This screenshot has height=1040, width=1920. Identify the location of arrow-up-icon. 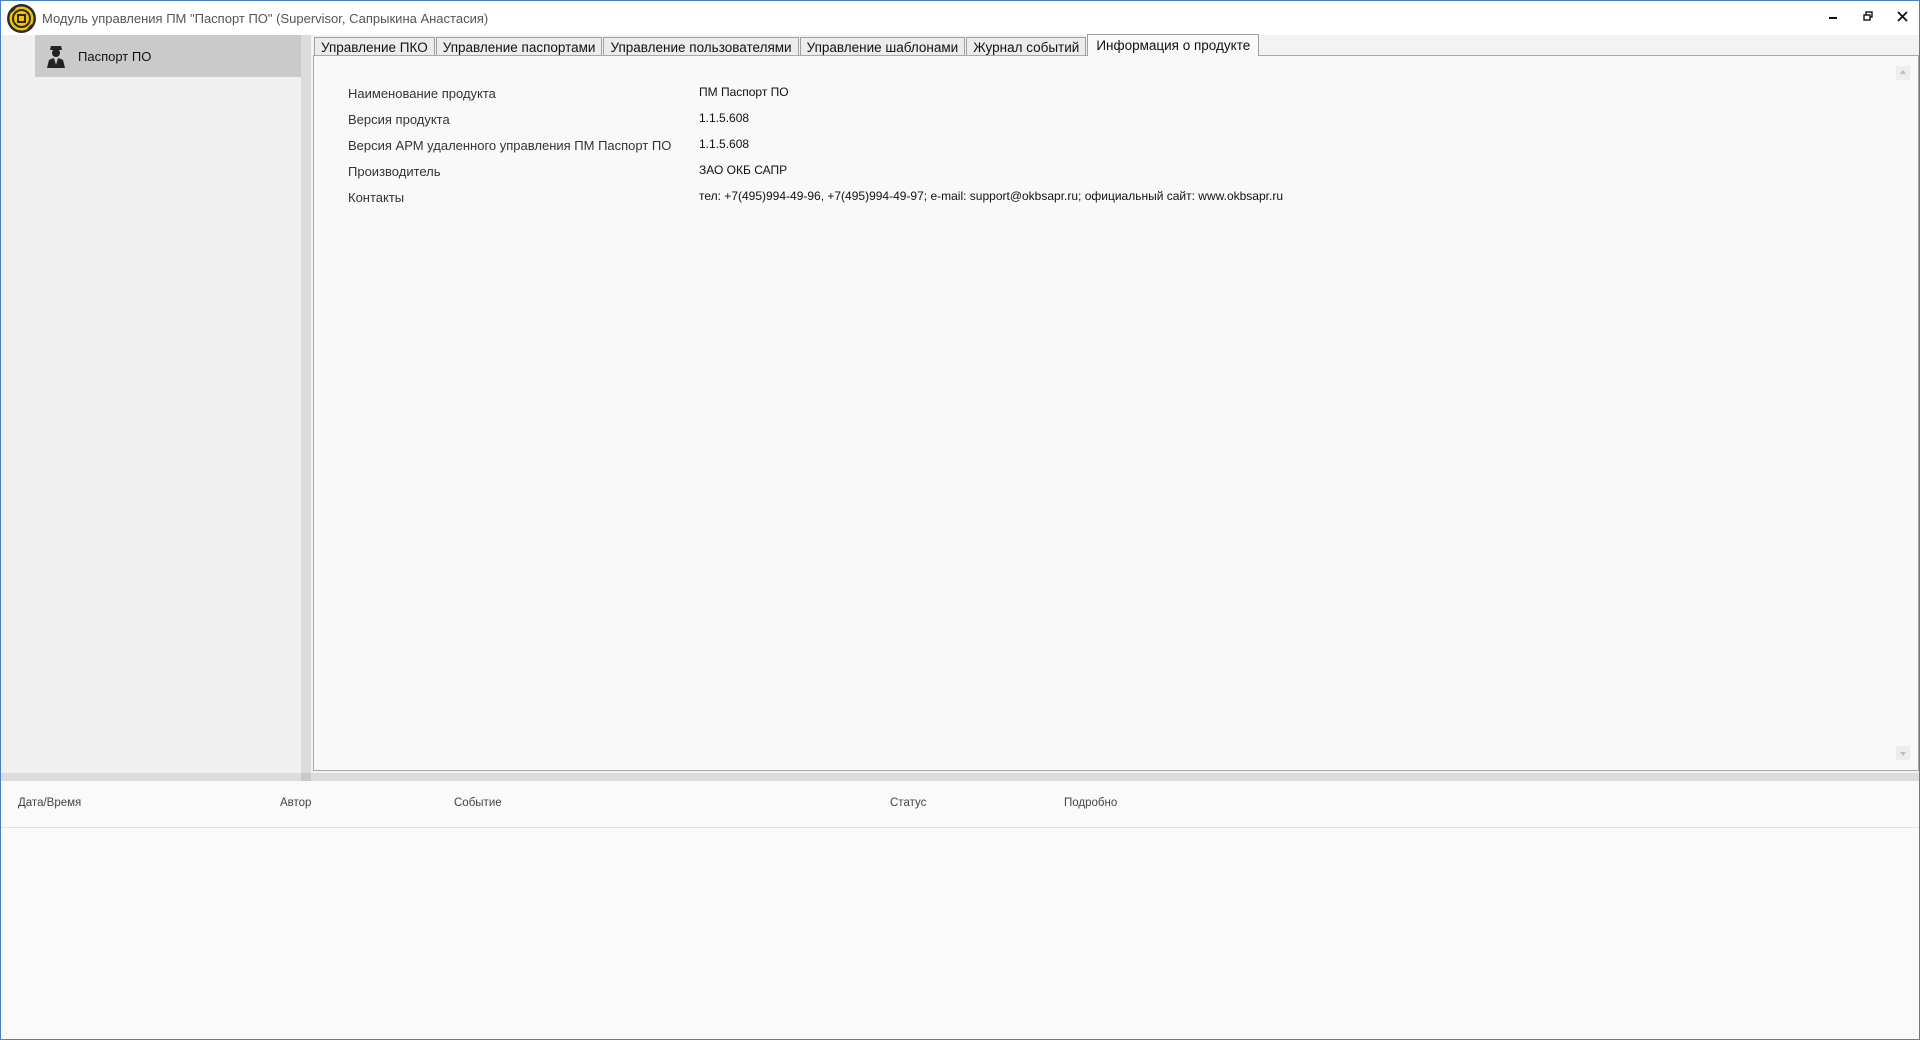
(1903, 72).